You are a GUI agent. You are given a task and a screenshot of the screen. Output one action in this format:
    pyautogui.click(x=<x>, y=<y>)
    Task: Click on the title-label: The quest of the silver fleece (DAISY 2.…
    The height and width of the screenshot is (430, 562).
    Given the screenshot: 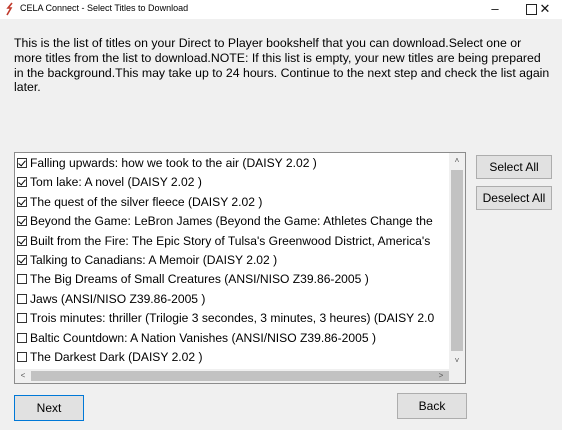 What is the action you would take?
    pyautogui.click(x=146, y=201)
    